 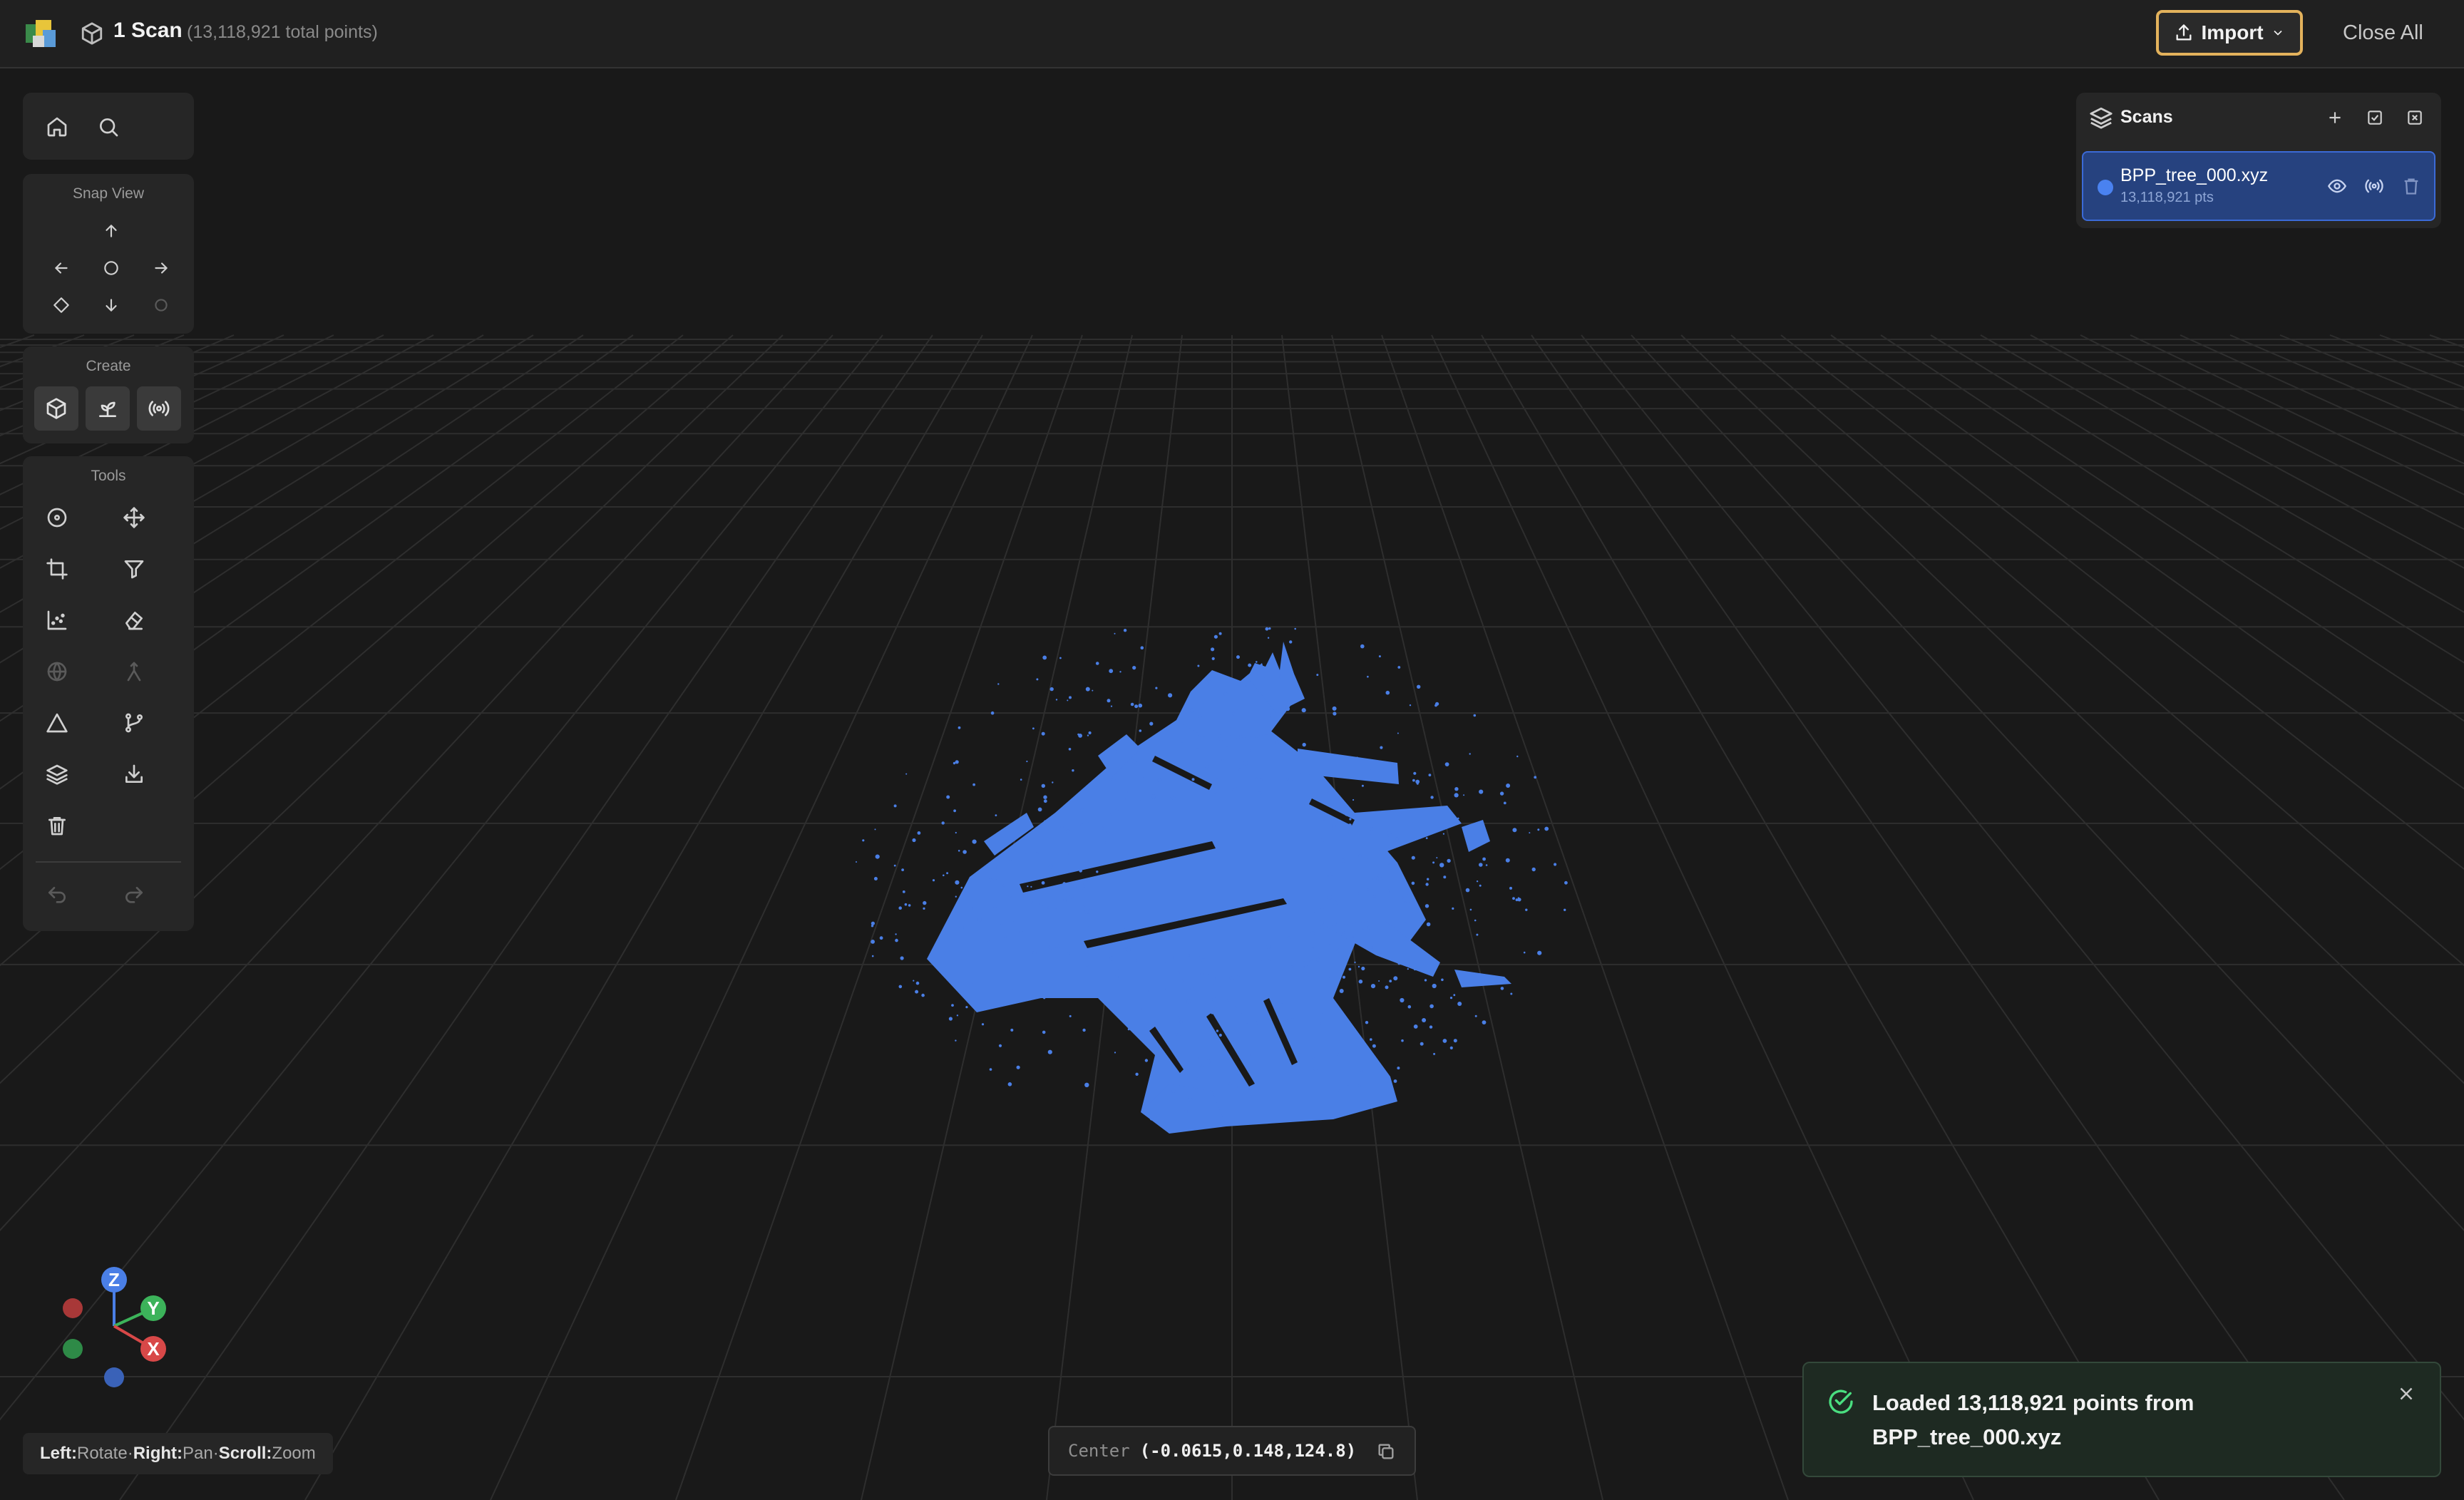 I want to click on create-panel: Create, so click(x=108, y=394).